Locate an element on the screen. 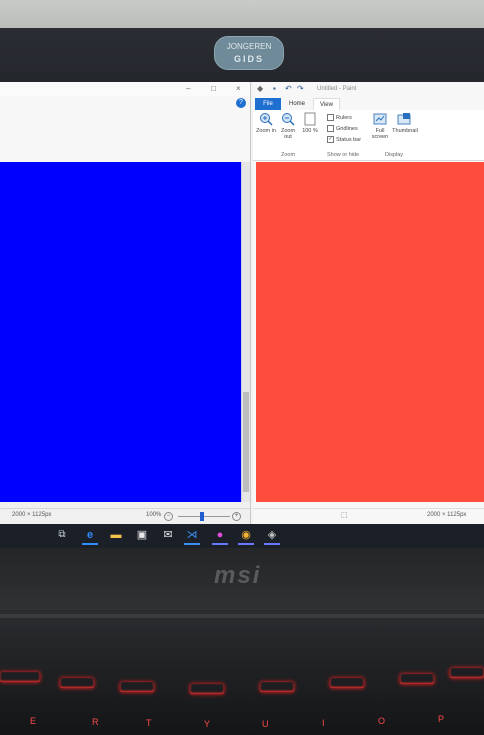  zoom-out-label: Zoom out is located at coordinates (288, 134).